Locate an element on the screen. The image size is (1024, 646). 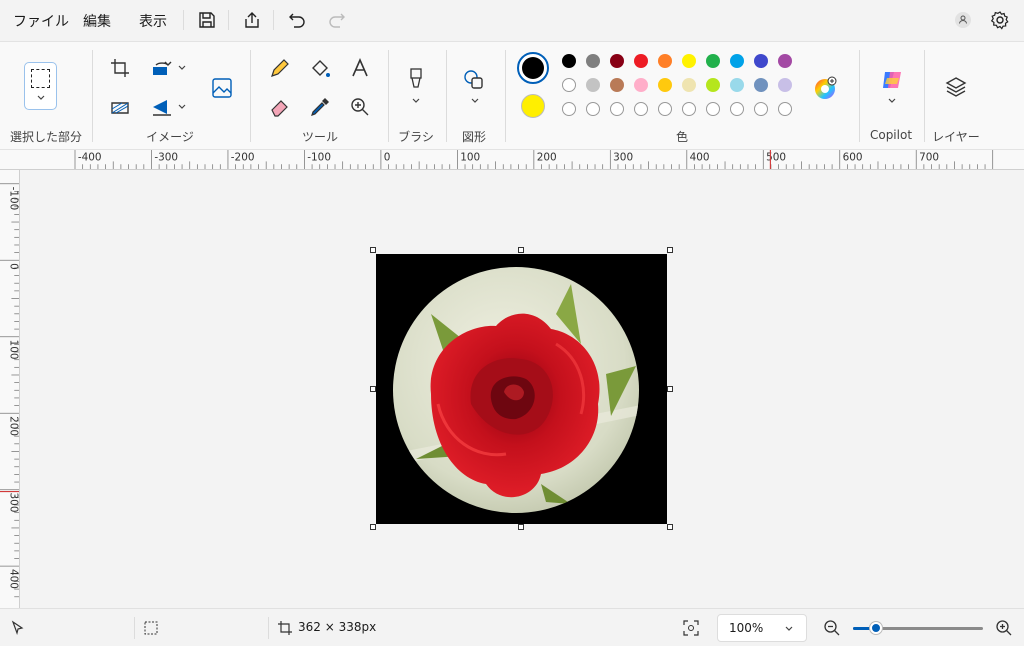
ruler-label: -100 is located at coordinates (319, 157).